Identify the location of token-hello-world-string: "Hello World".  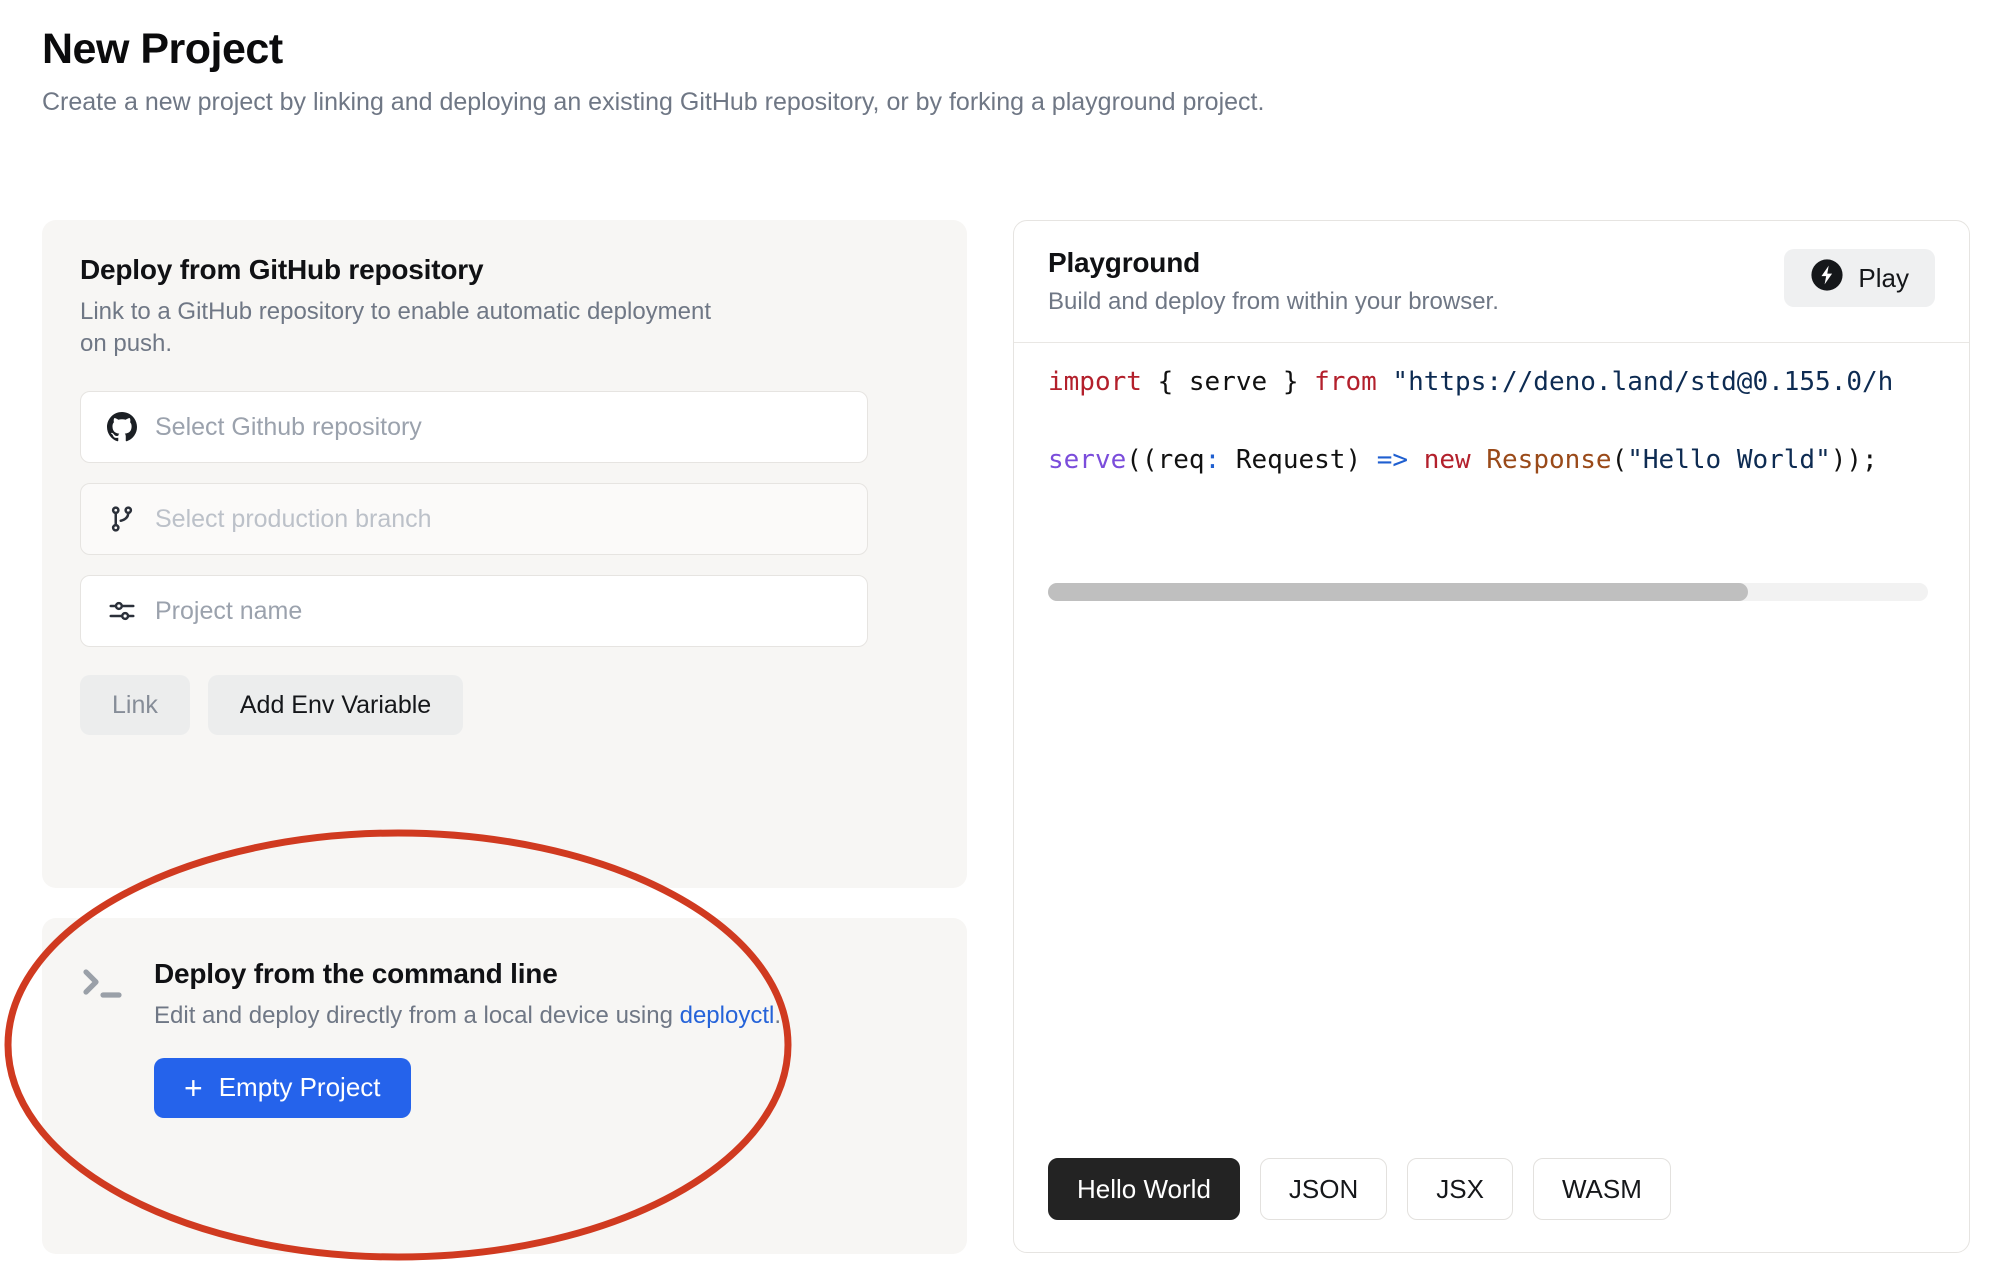
(1729, 460).